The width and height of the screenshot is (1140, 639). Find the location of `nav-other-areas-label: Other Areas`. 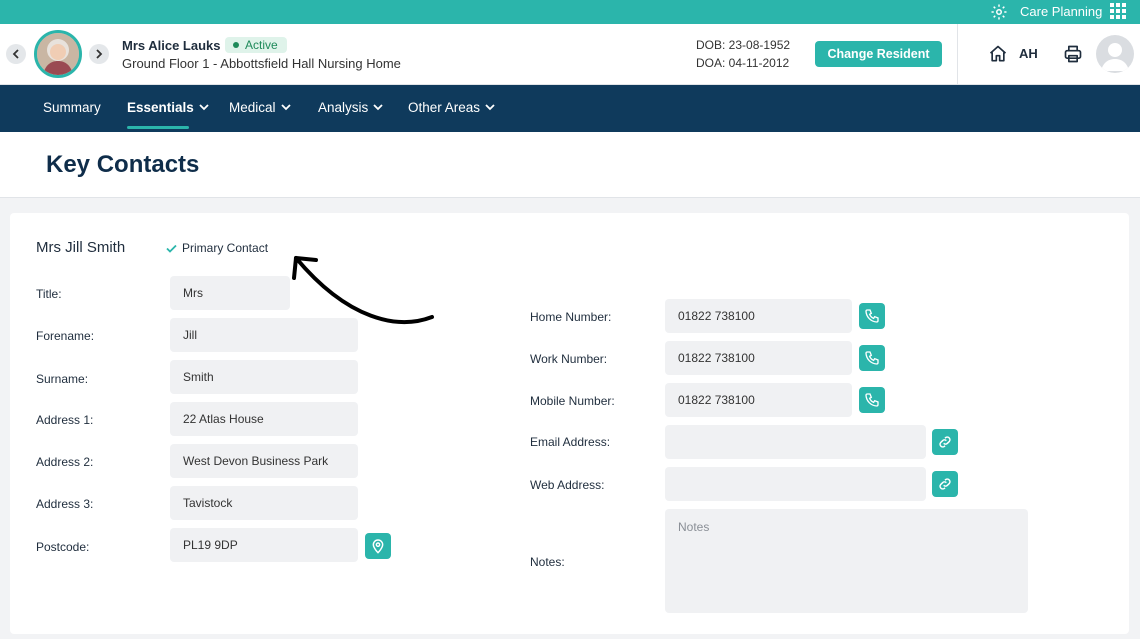

nav-other-areas-label: Other Areas is located at coordinates (444, 107).